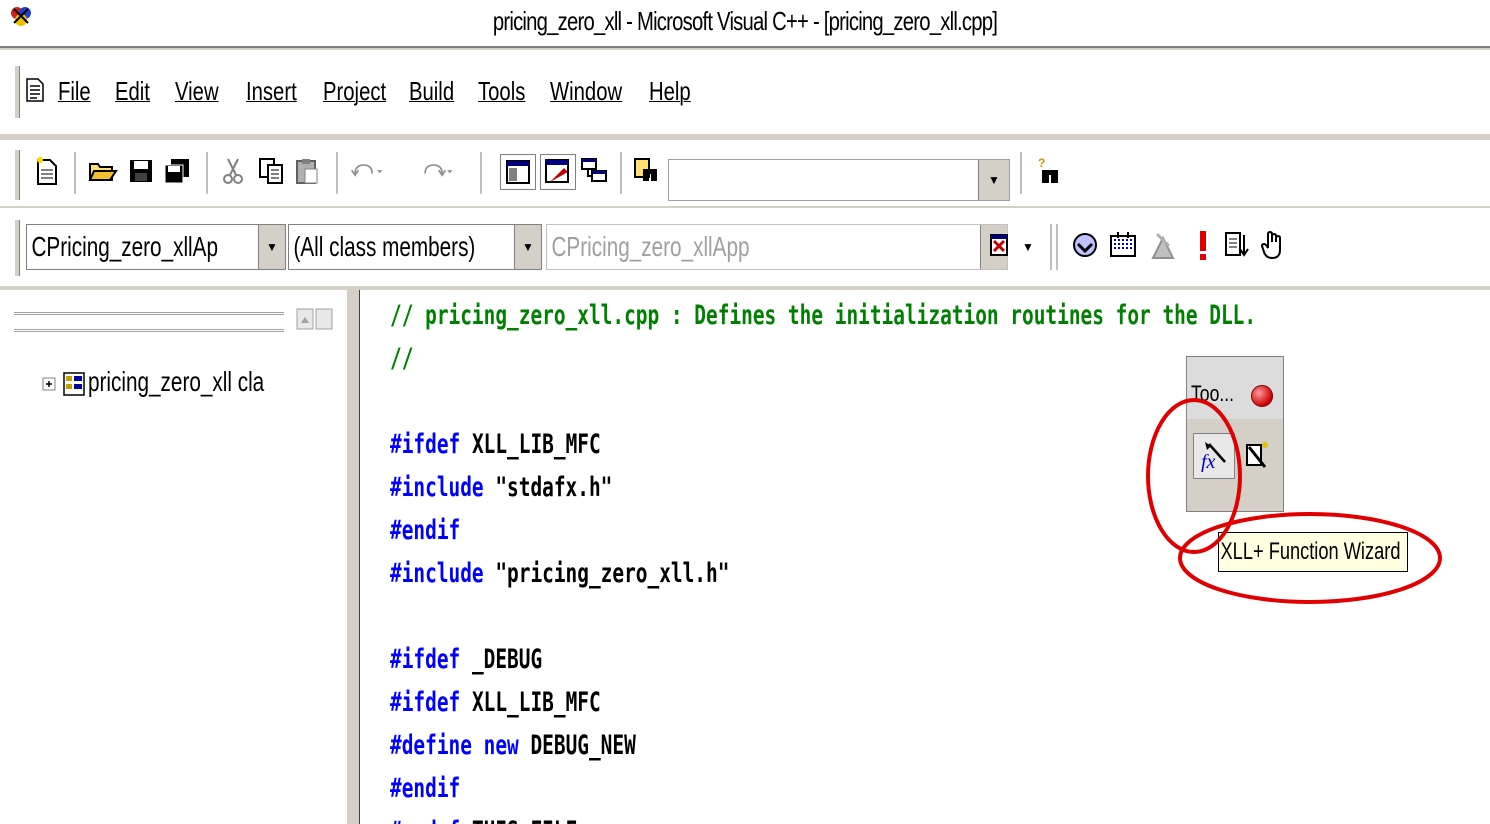 This screenshot has width=1490, height=824. Describe the element at coordinates (586, 91) in the screenshot. I see `menu-window: Window` at that location.